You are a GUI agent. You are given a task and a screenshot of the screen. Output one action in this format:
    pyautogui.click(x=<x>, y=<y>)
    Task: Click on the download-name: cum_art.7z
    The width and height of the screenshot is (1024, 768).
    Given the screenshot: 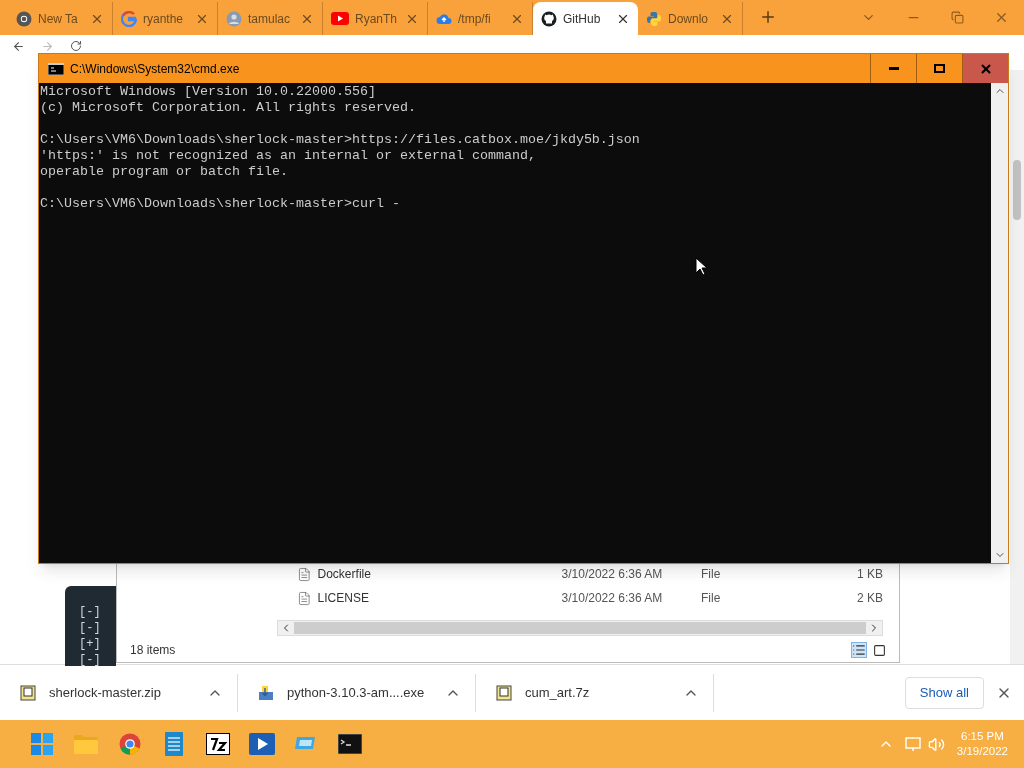 What is the action you would take?
    pyautogui.click(x=597, y=692)
    